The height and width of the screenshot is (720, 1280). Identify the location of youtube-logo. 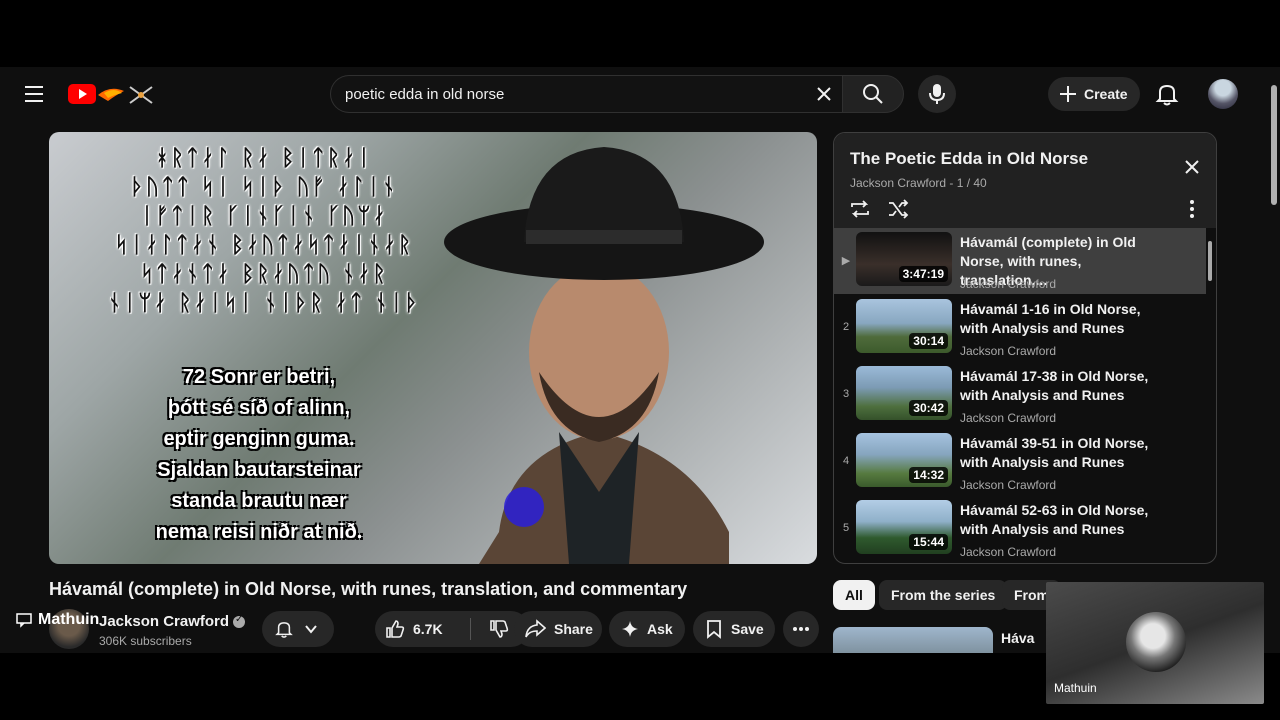
(113, 94).